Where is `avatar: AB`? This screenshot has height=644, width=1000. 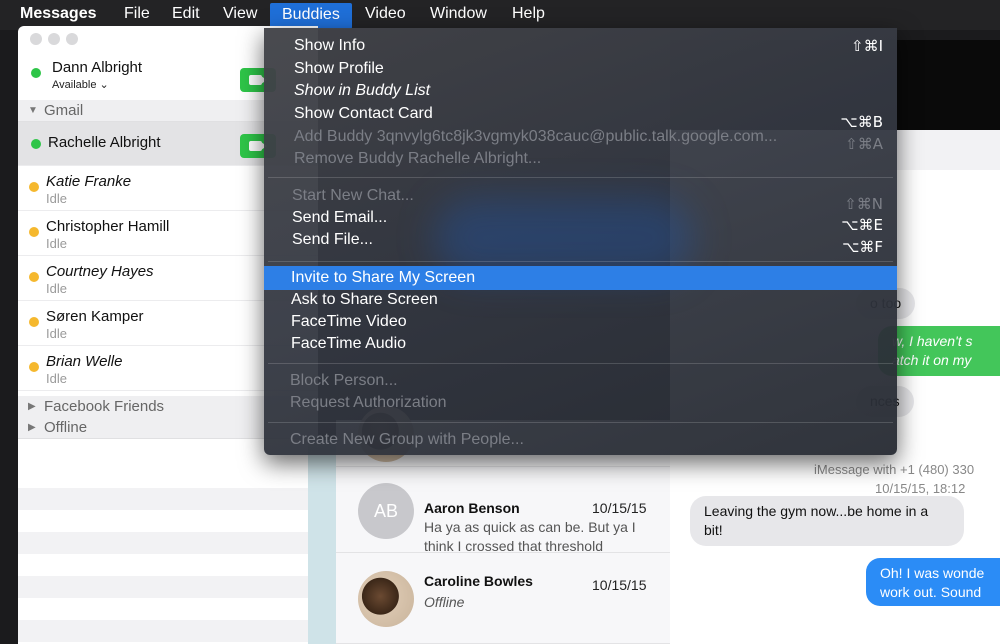 avatar: AB is located at coordinates (386, 511).